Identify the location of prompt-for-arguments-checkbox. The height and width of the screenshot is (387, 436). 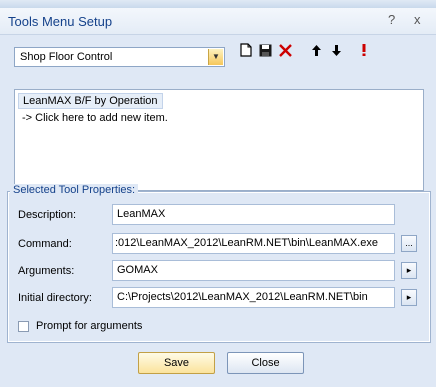
(23, 326).